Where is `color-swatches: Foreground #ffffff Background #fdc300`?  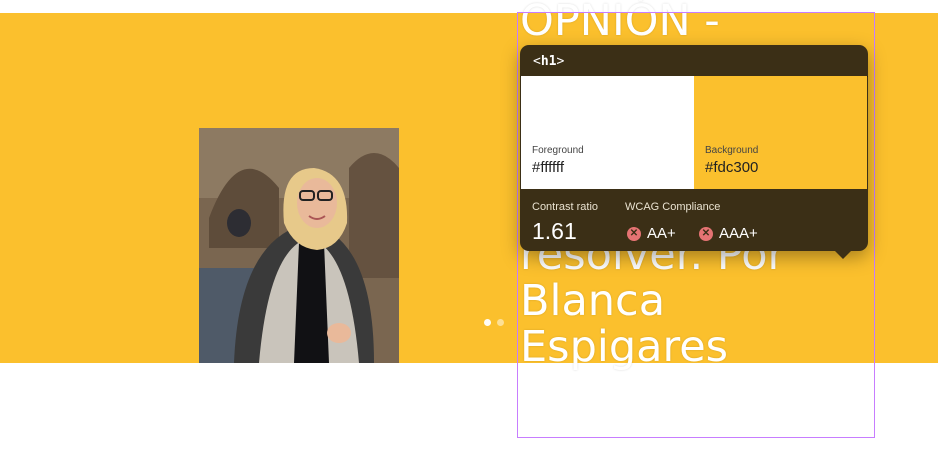
color-swatches: Foreground #ffffff Background #fdc300 is located at coordinates (694, 132).